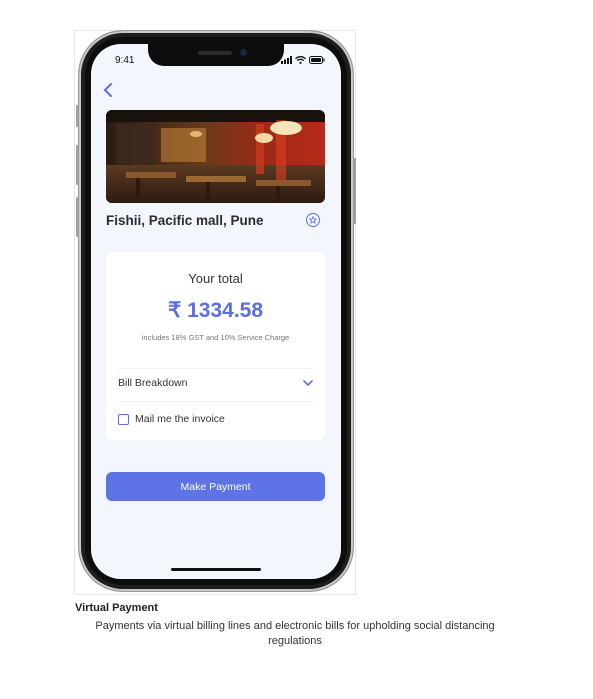 This screenshot has height=699, width=593. What do you see at coordinates (308, 383) in the screenshot?
I see `chevron-down-icon` at bounding box center [308, 383].